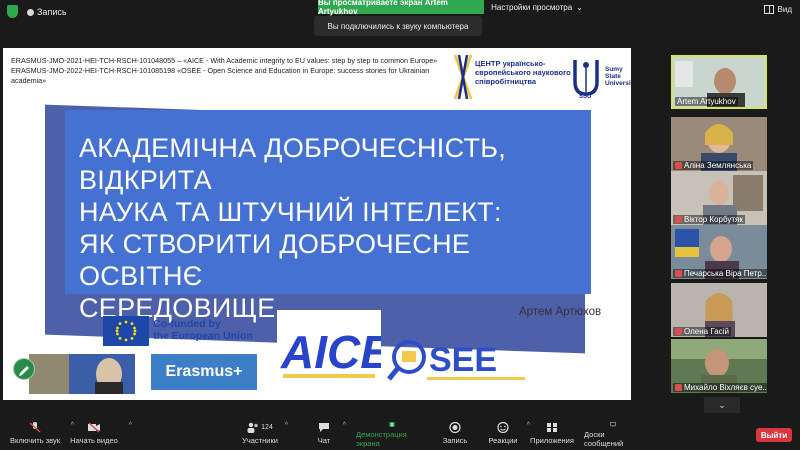 The height and width of the screenshot is (450, 800). Describe the element at coordinates (719, 310) in the screenshot. I see `participant-tile: Олена Гасій` at that location.